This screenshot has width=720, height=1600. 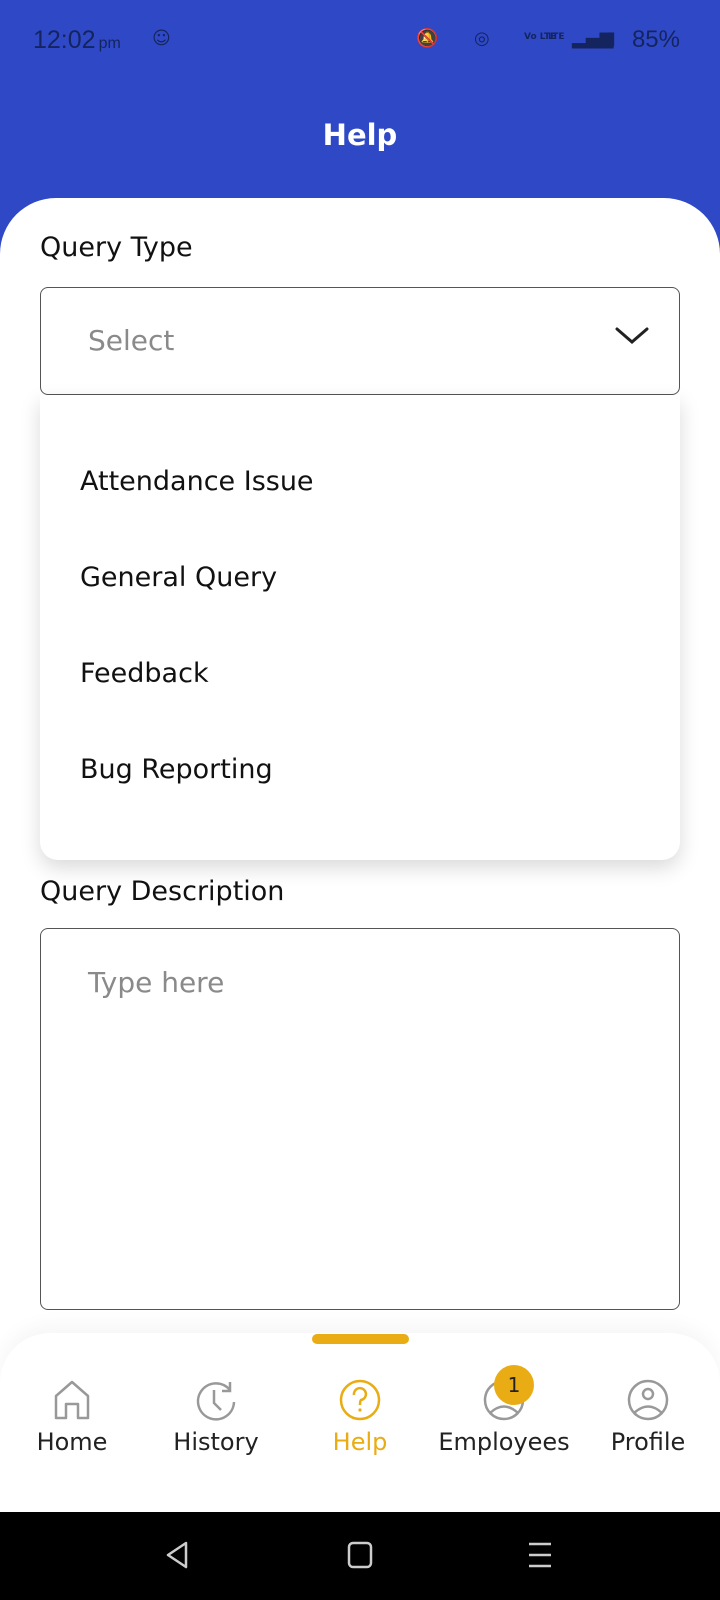 What do you see at coordinates (176, 769) in the screenshot?
I see `option-bug-reporting: Bug Reporting` at bounding box center [176, 769].